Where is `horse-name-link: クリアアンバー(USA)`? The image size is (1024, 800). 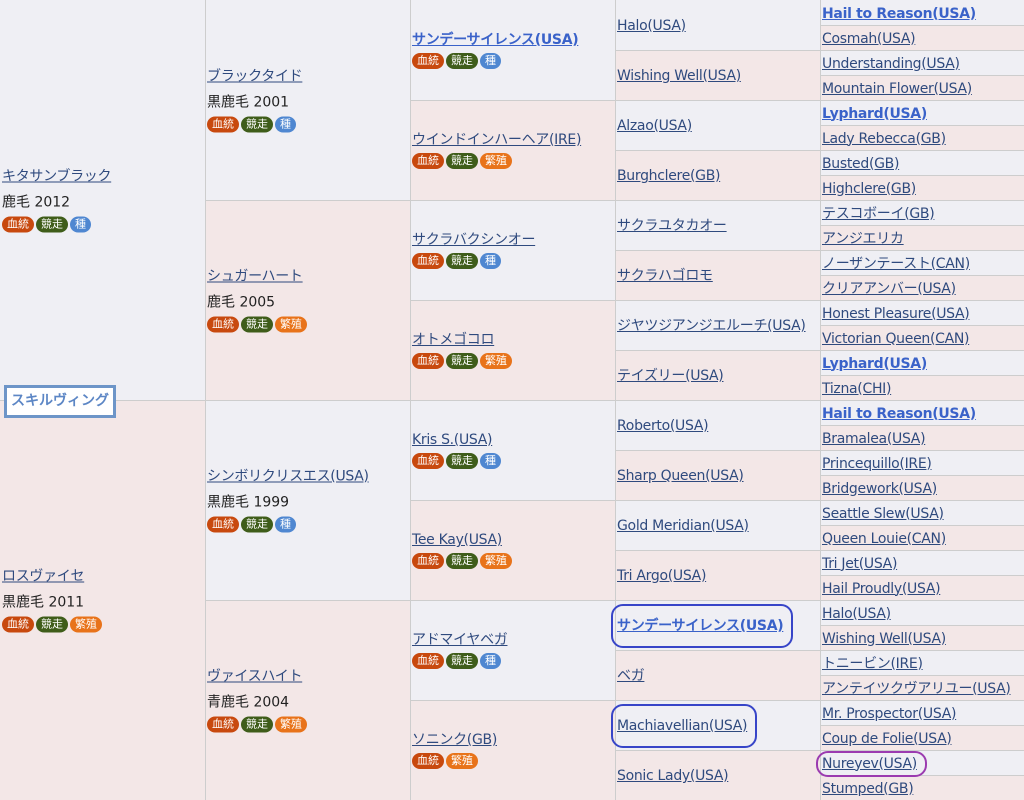
horse-name-link: クリアアンバー(USA) is located at coordinates (889, 289).